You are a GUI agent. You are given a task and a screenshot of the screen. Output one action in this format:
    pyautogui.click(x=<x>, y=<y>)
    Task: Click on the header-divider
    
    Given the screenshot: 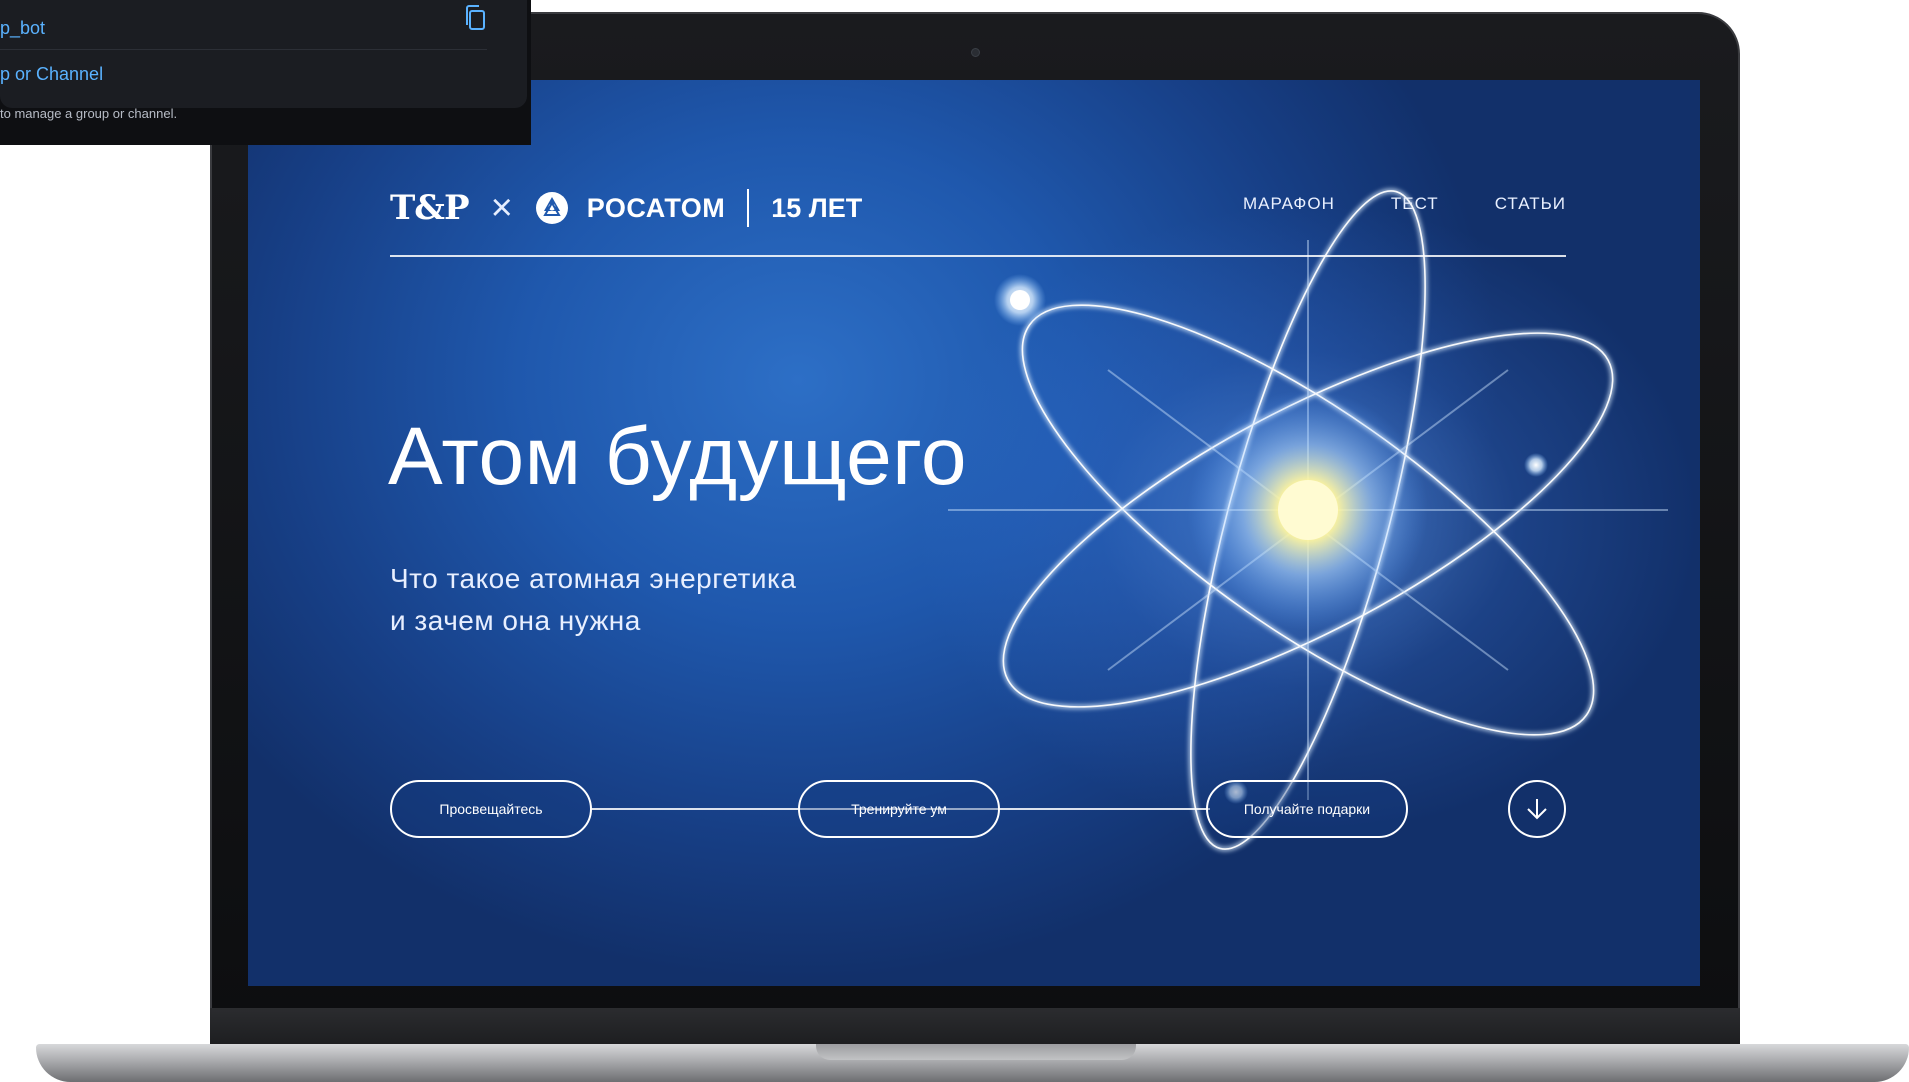 What is the action you would take?
    pyautogui.click(x=978, y=256)
    